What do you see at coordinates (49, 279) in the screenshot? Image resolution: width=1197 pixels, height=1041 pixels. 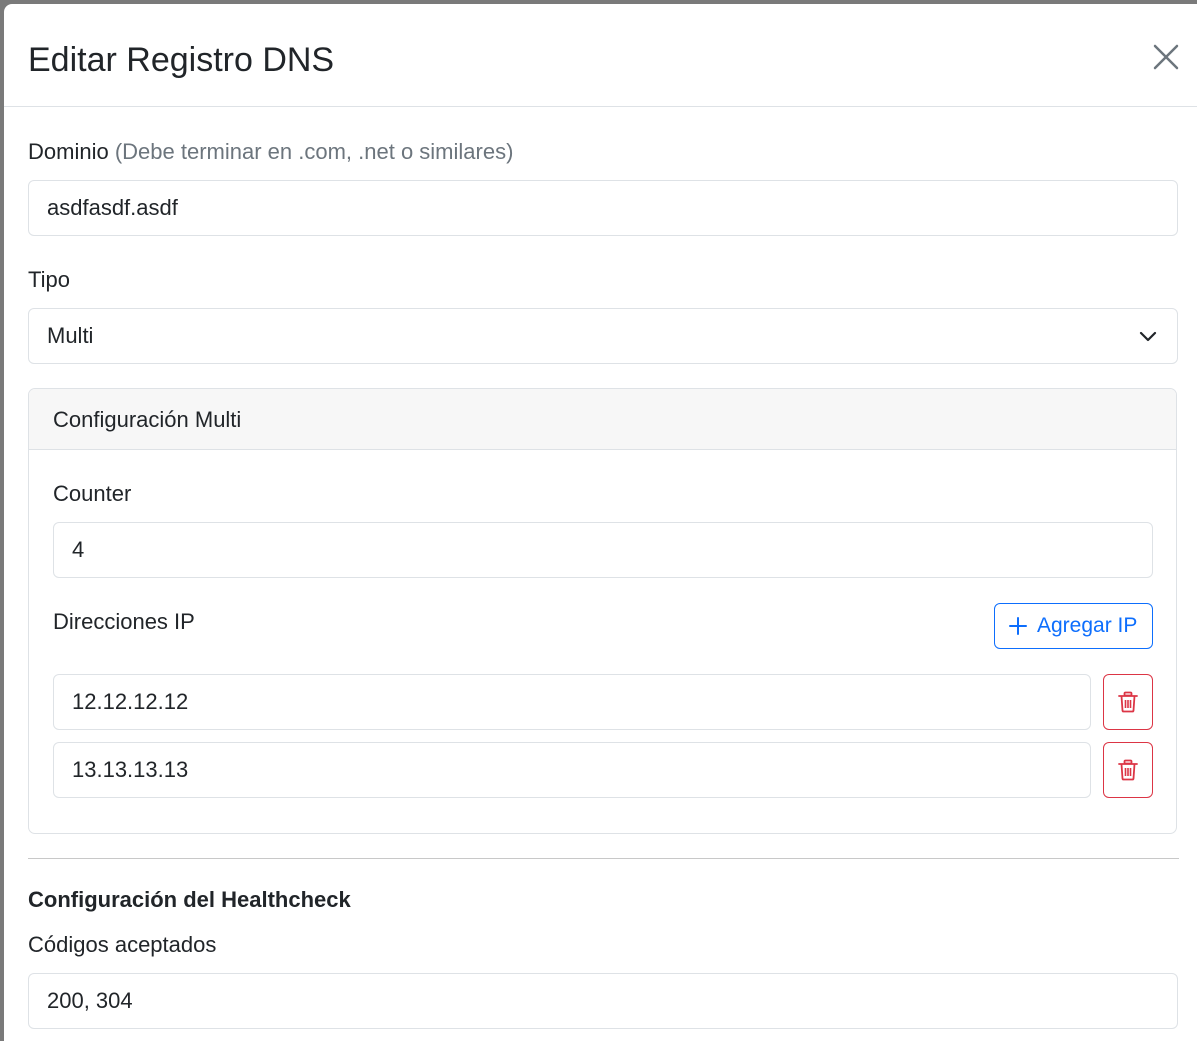 I see `type-label: Tipo` at bounding box center [49, 279].